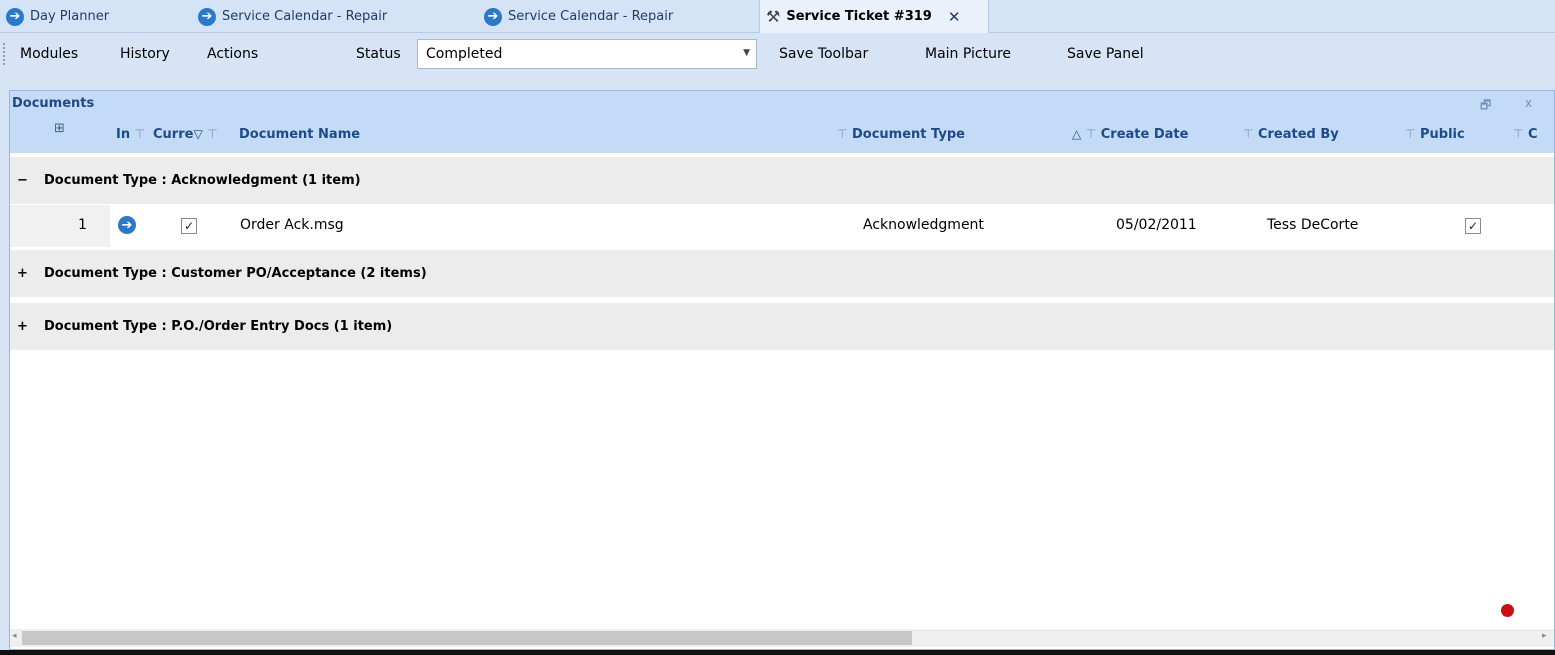 This screenshot has width=1555, height=655. I want to click on scroll-right-icon: ▸, so click(1544, 636).